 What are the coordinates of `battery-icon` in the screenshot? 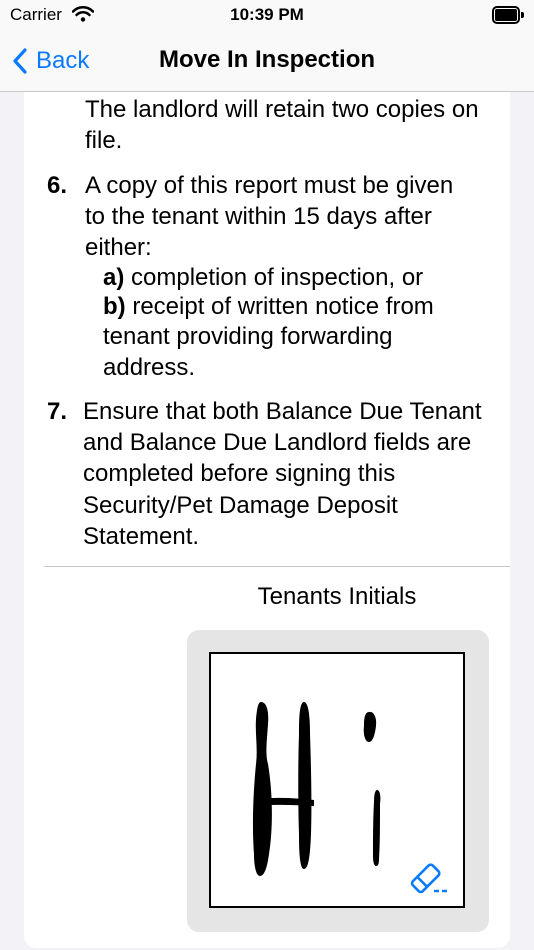 It's located at (508, 15).